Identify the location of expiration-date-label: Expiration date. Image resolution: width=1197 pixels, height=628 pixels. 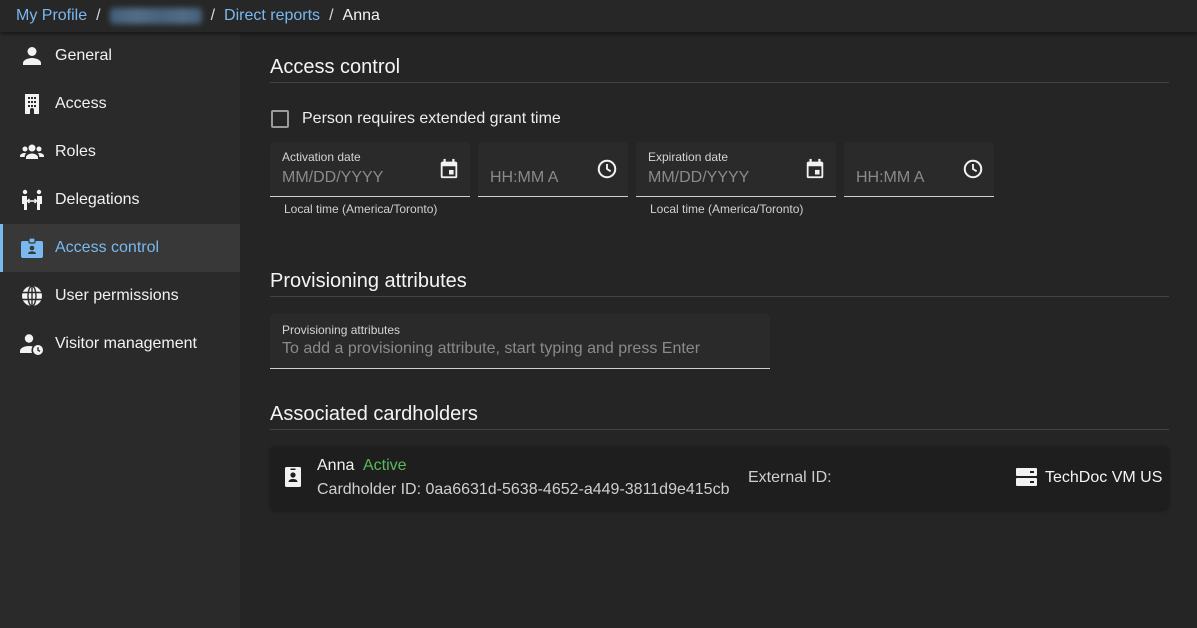
(688, 157).